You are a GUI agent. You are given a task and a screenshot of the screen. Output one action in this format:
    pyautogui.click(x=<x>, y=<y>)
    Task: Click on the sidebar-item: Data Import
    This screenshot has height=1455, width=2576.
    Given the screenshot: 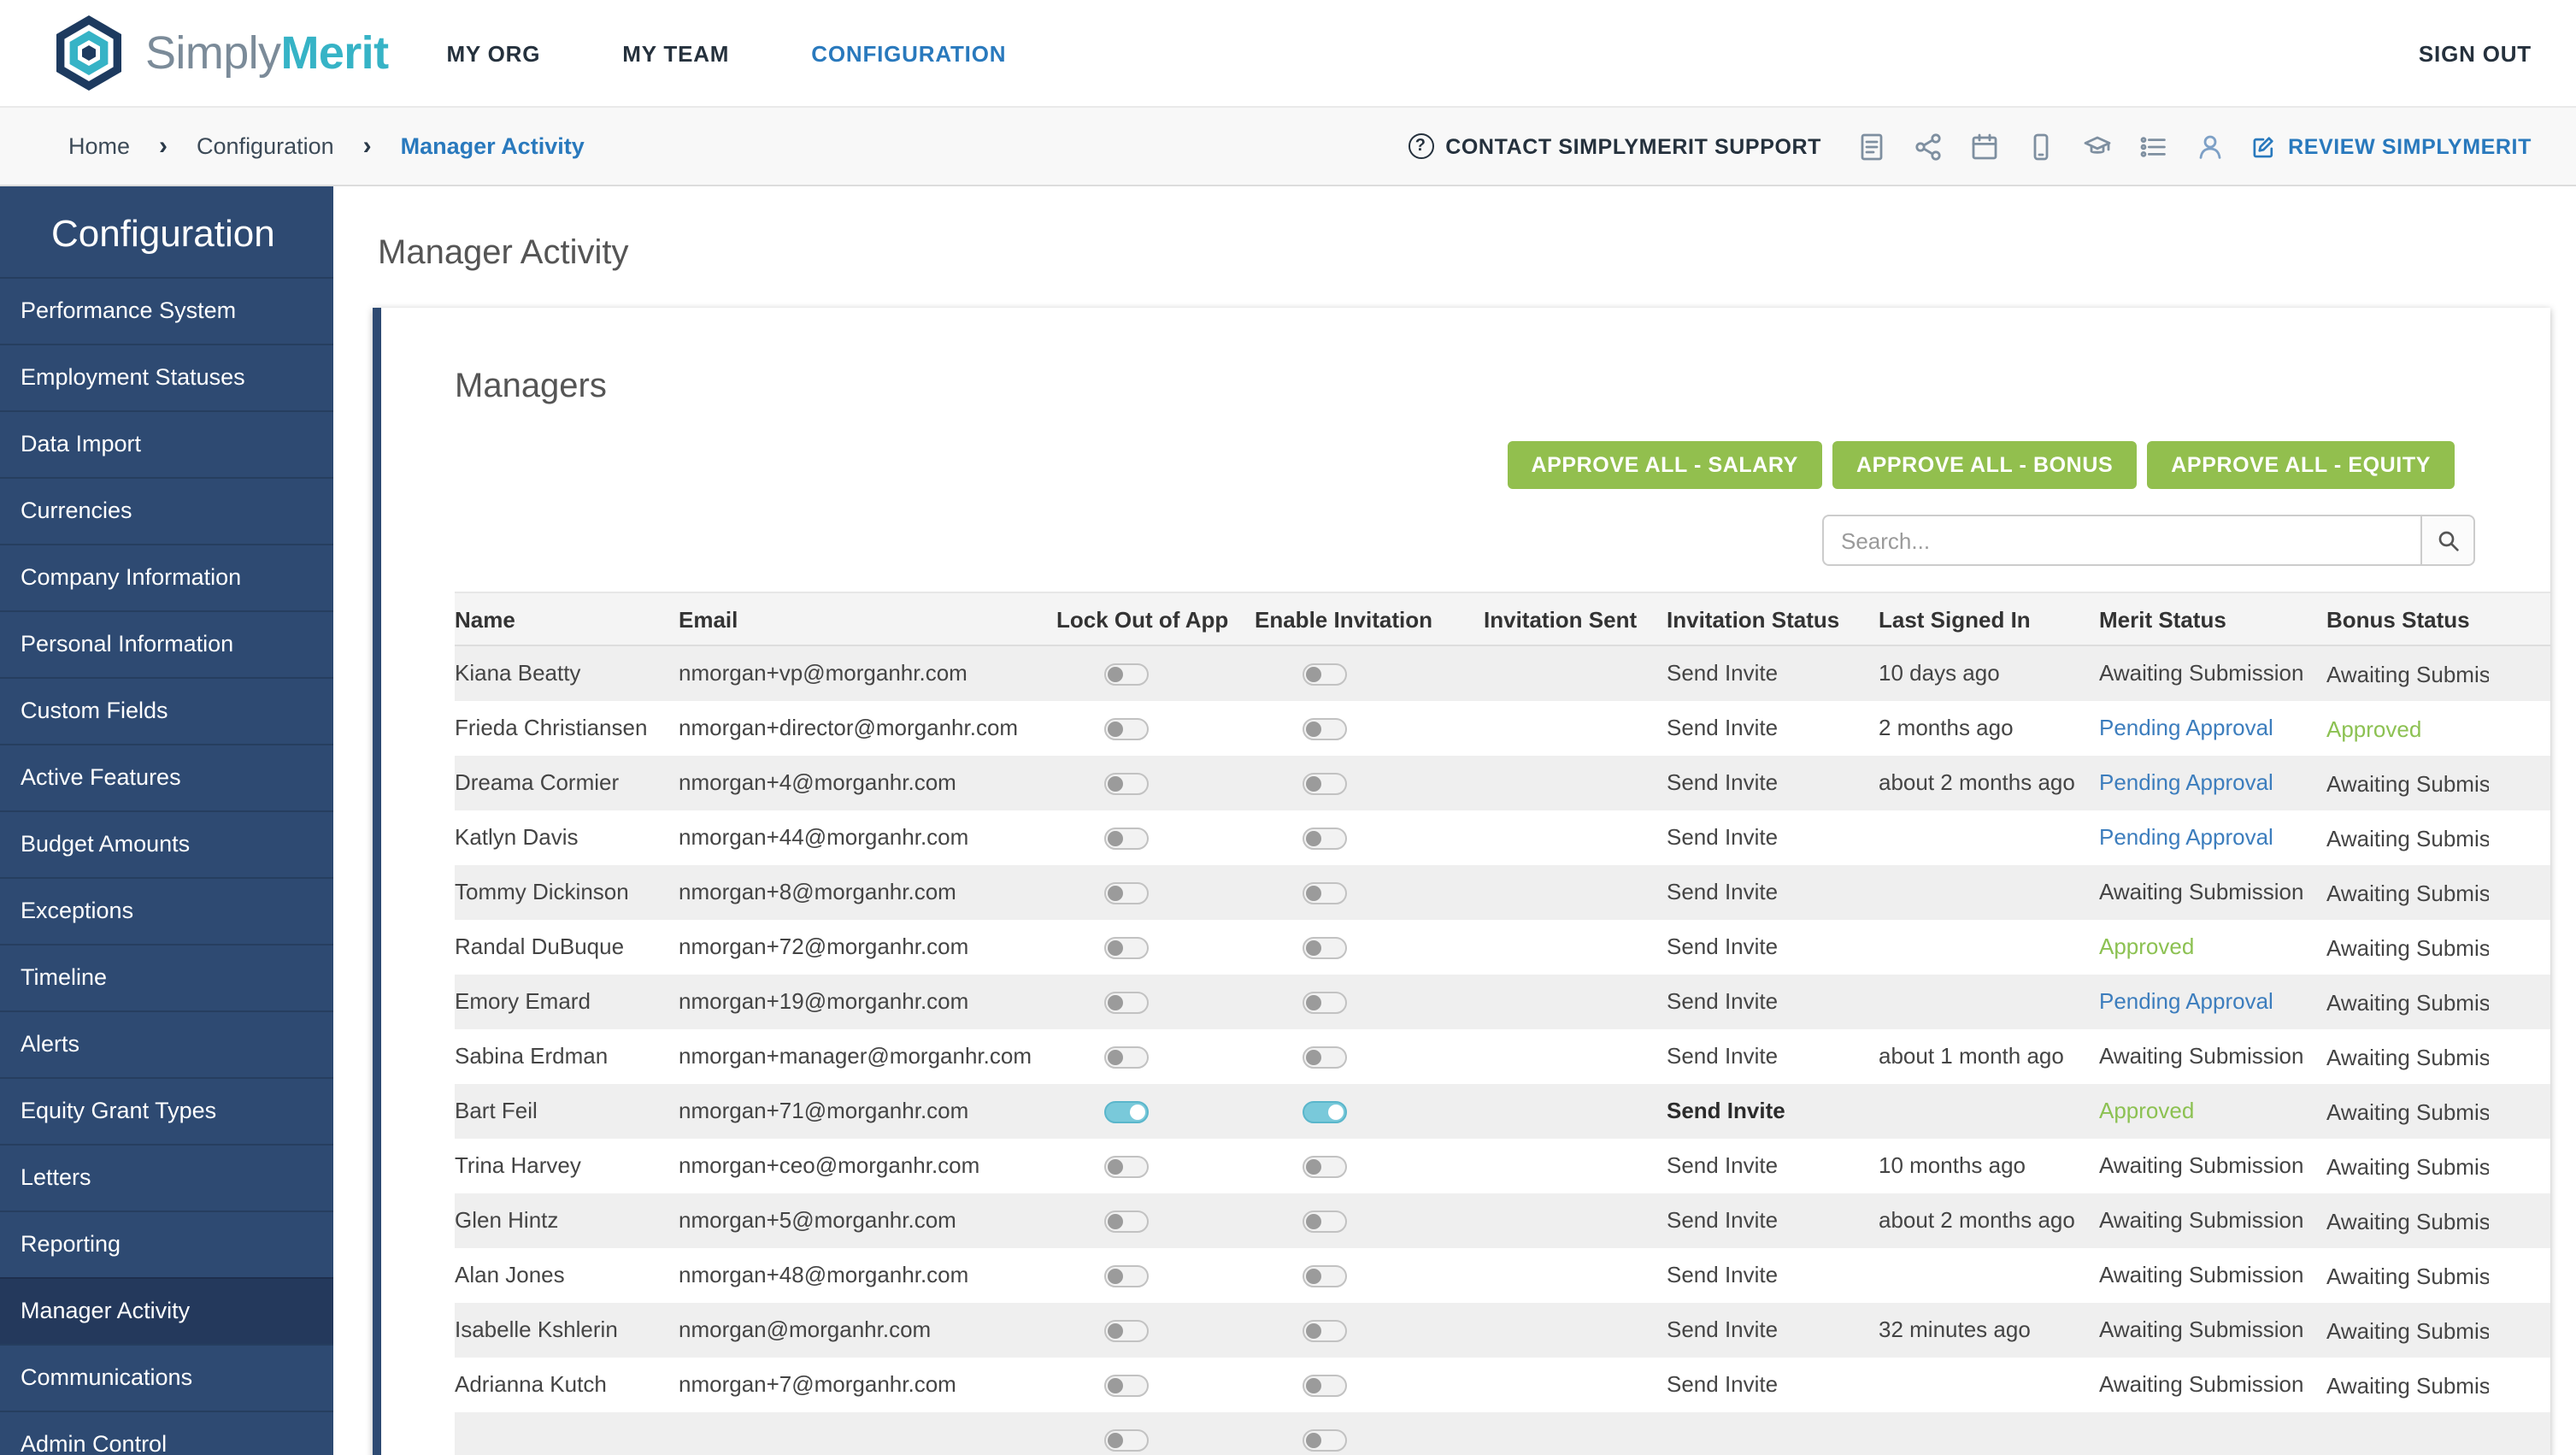 What is the action you would take?
    pyautogui.click(x=166, y=444)
    